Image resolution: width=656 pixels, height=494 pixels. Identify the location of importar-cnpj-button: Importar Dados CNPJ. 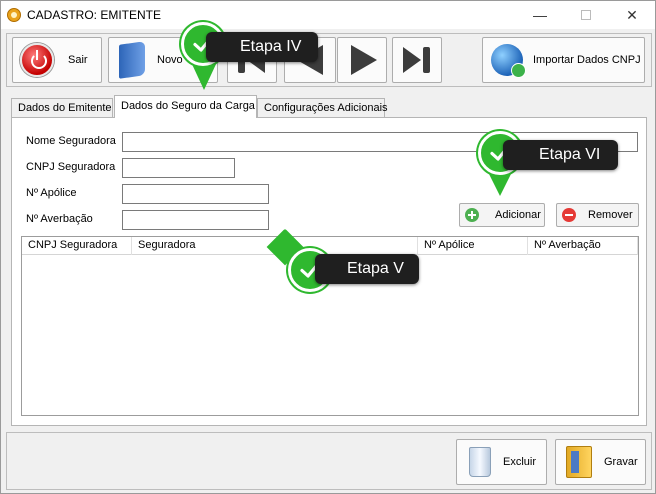
(563, 60).